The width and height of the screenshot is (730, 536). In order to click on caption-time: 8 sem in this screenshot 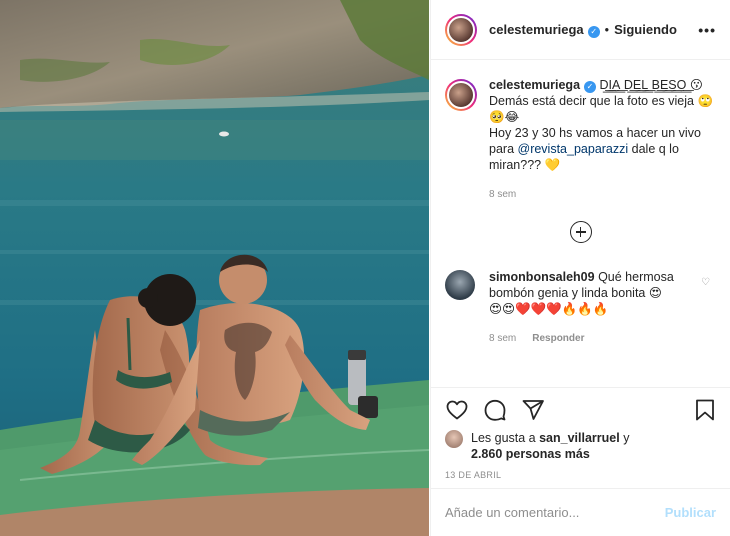, I will do `click(502, 194)`.